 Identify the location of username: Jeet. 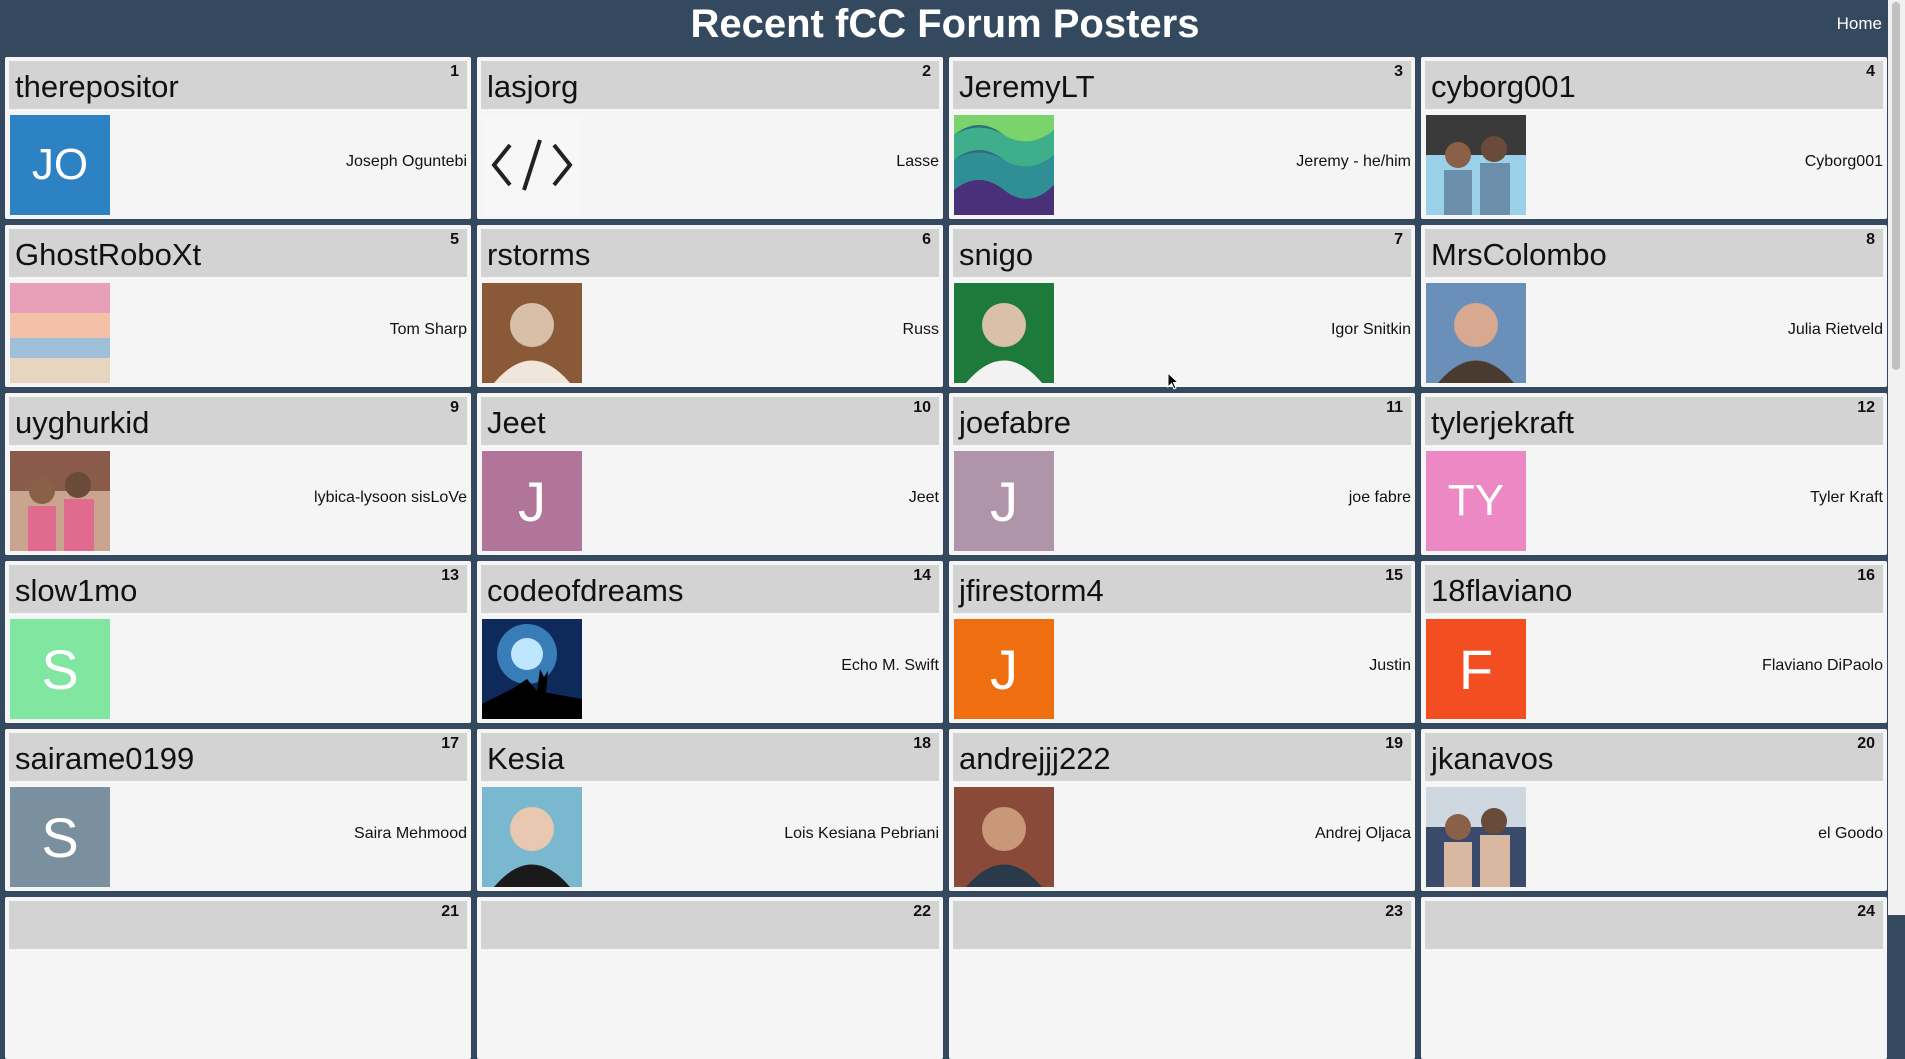
(516, 423).